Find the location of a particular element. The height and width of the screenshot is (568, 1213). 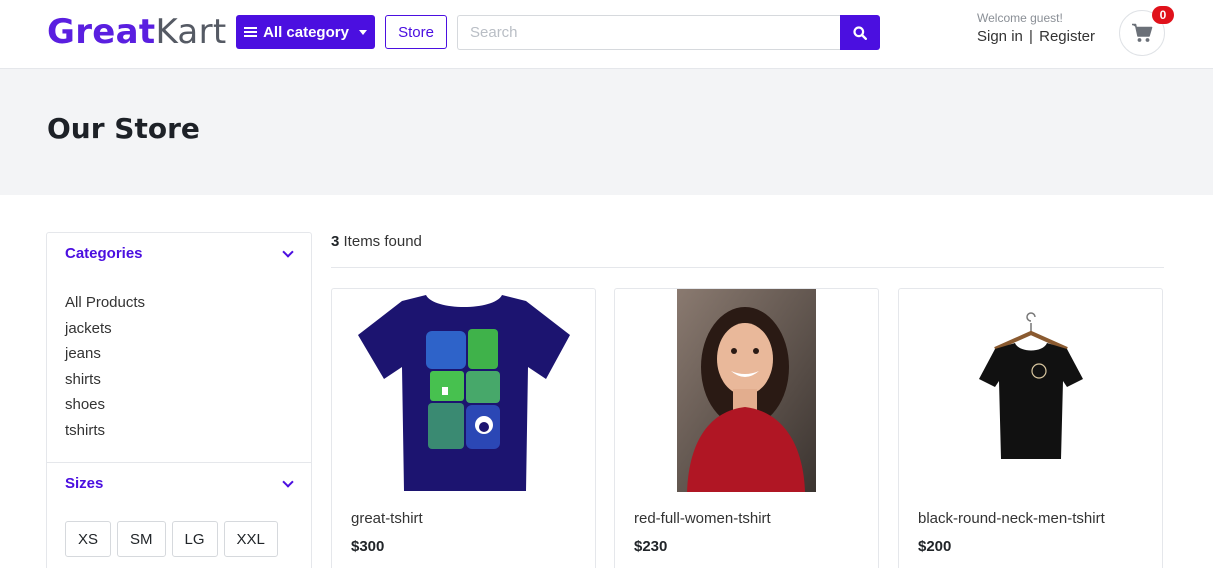

product-price: $230 is located at coordinates (651, 546).